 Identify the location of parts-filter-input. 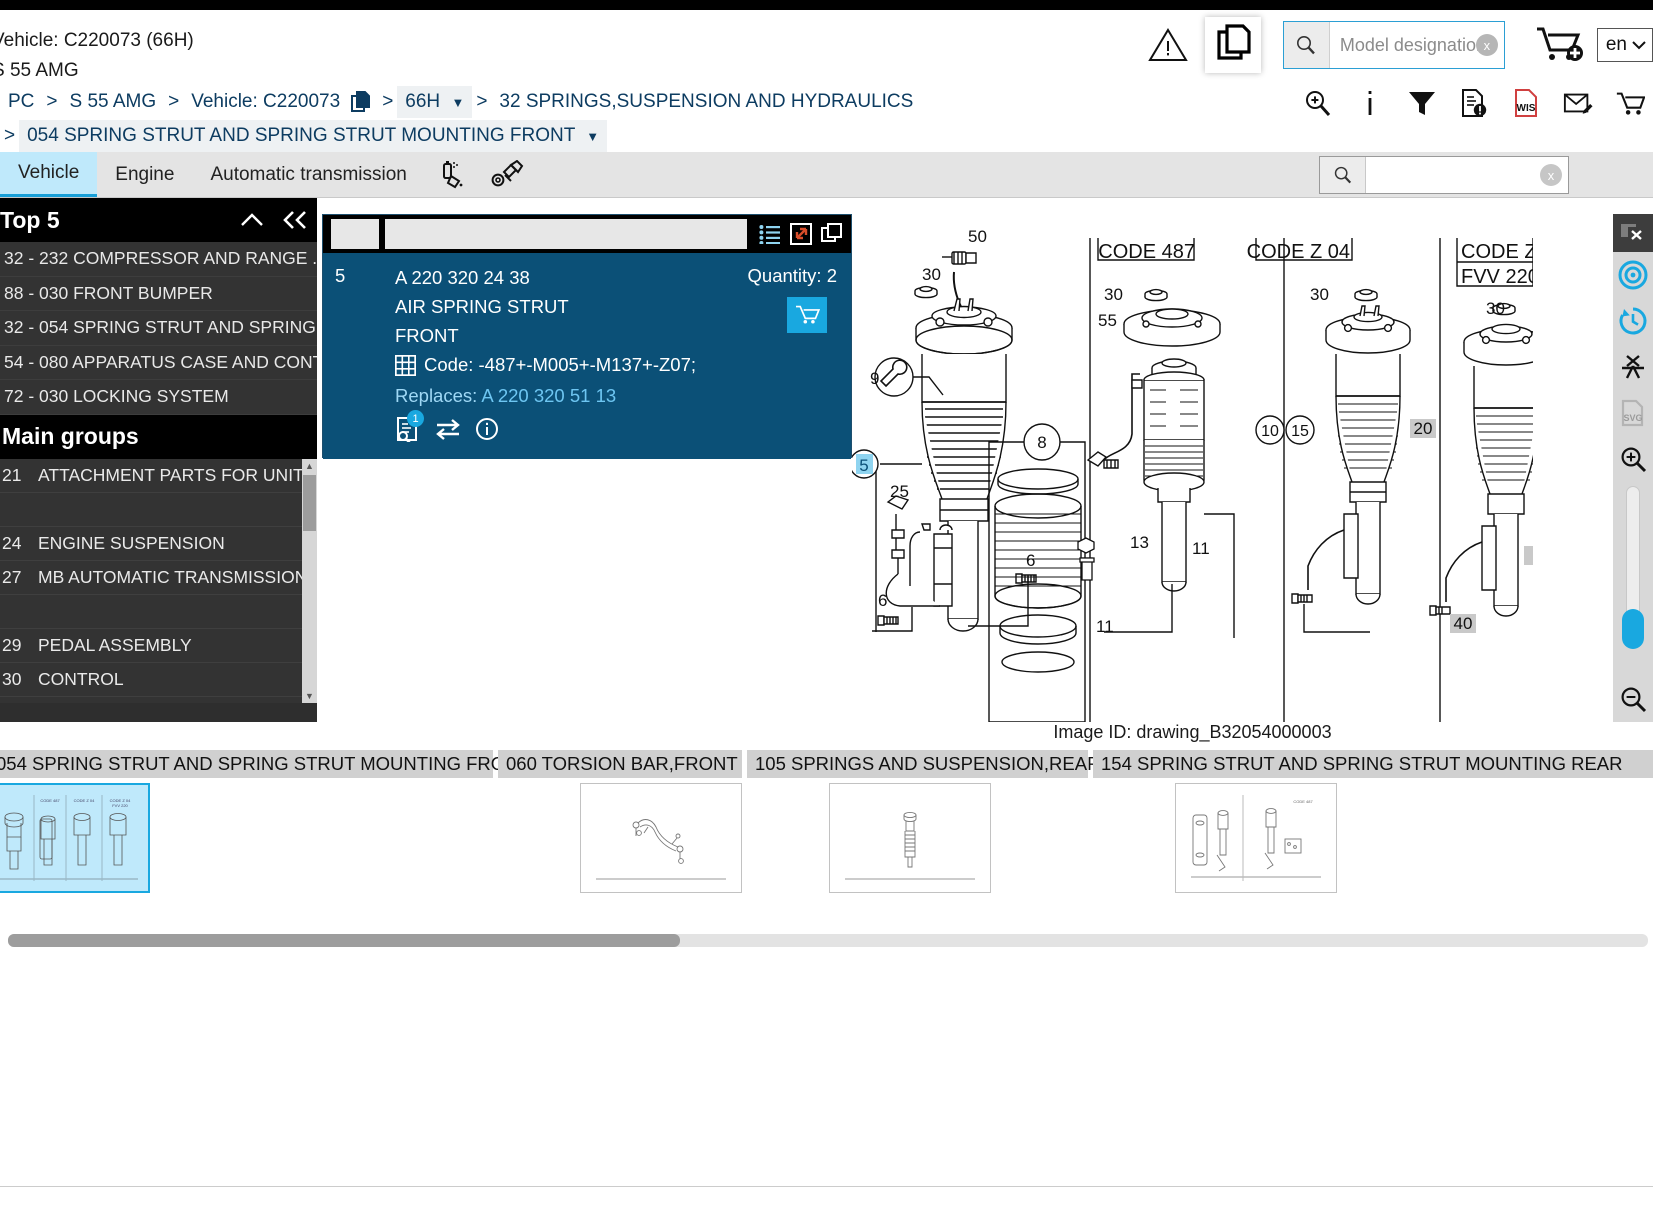
(566, 234).